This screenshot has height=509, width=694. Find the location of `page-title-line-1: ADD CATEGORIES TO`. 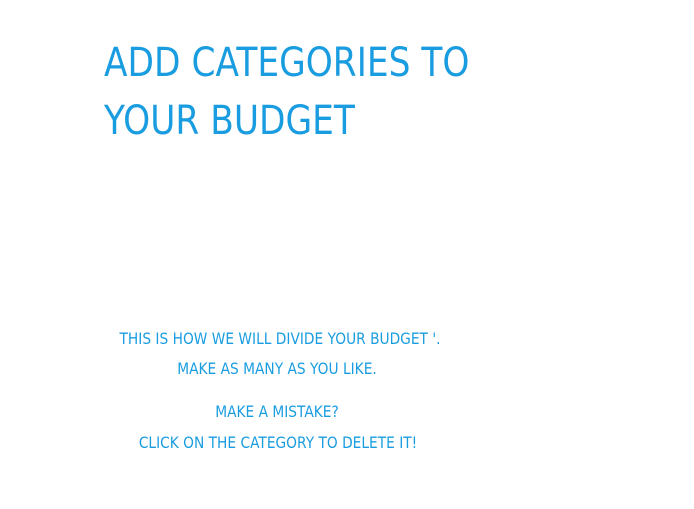

page-title-line-1: ADD CATEGORIES TO is located at coordinates (287, 63).